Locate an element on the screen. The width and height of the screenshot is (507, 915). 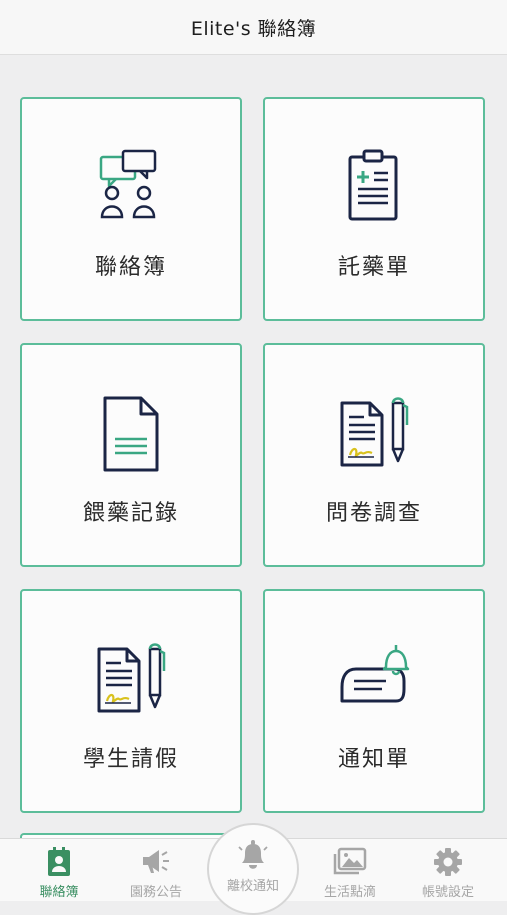
page-title: Elite's 聯絡簿 is located at coordinates (253, 28).